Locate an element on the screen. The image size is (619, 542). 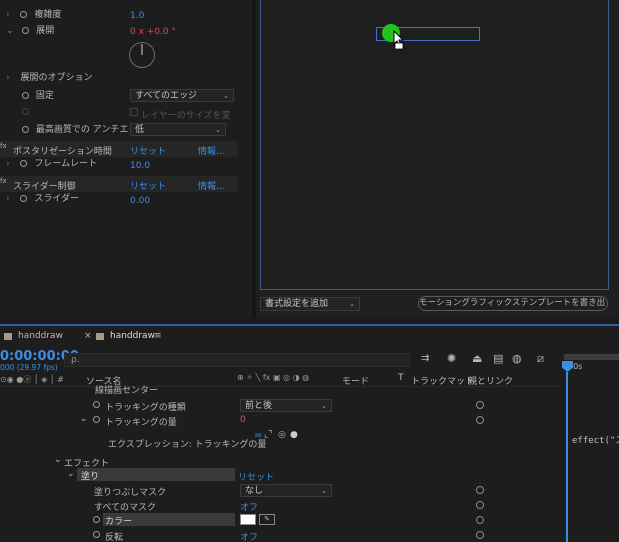
expression-pickwhip-icon: ◎ is located at coordinates (282, 435).